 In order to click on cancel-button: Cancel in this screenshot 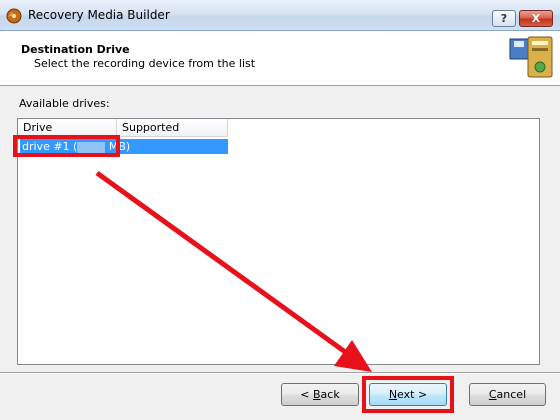, I will do `click(507, 394)`.